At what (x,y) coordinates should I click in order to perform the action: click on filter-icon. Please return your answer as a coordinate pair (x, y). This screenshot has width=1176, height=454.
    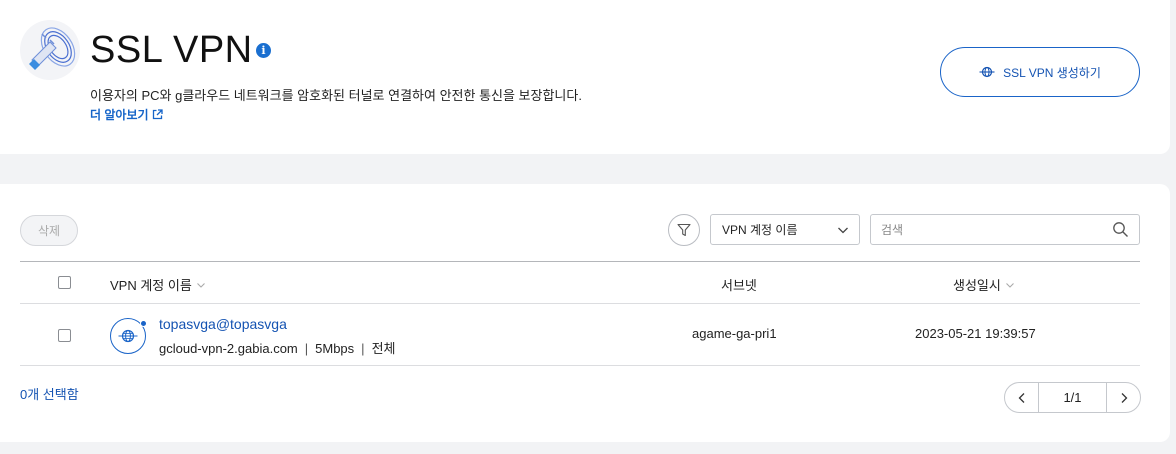
    Looking at the image, I should click on (684, 230).